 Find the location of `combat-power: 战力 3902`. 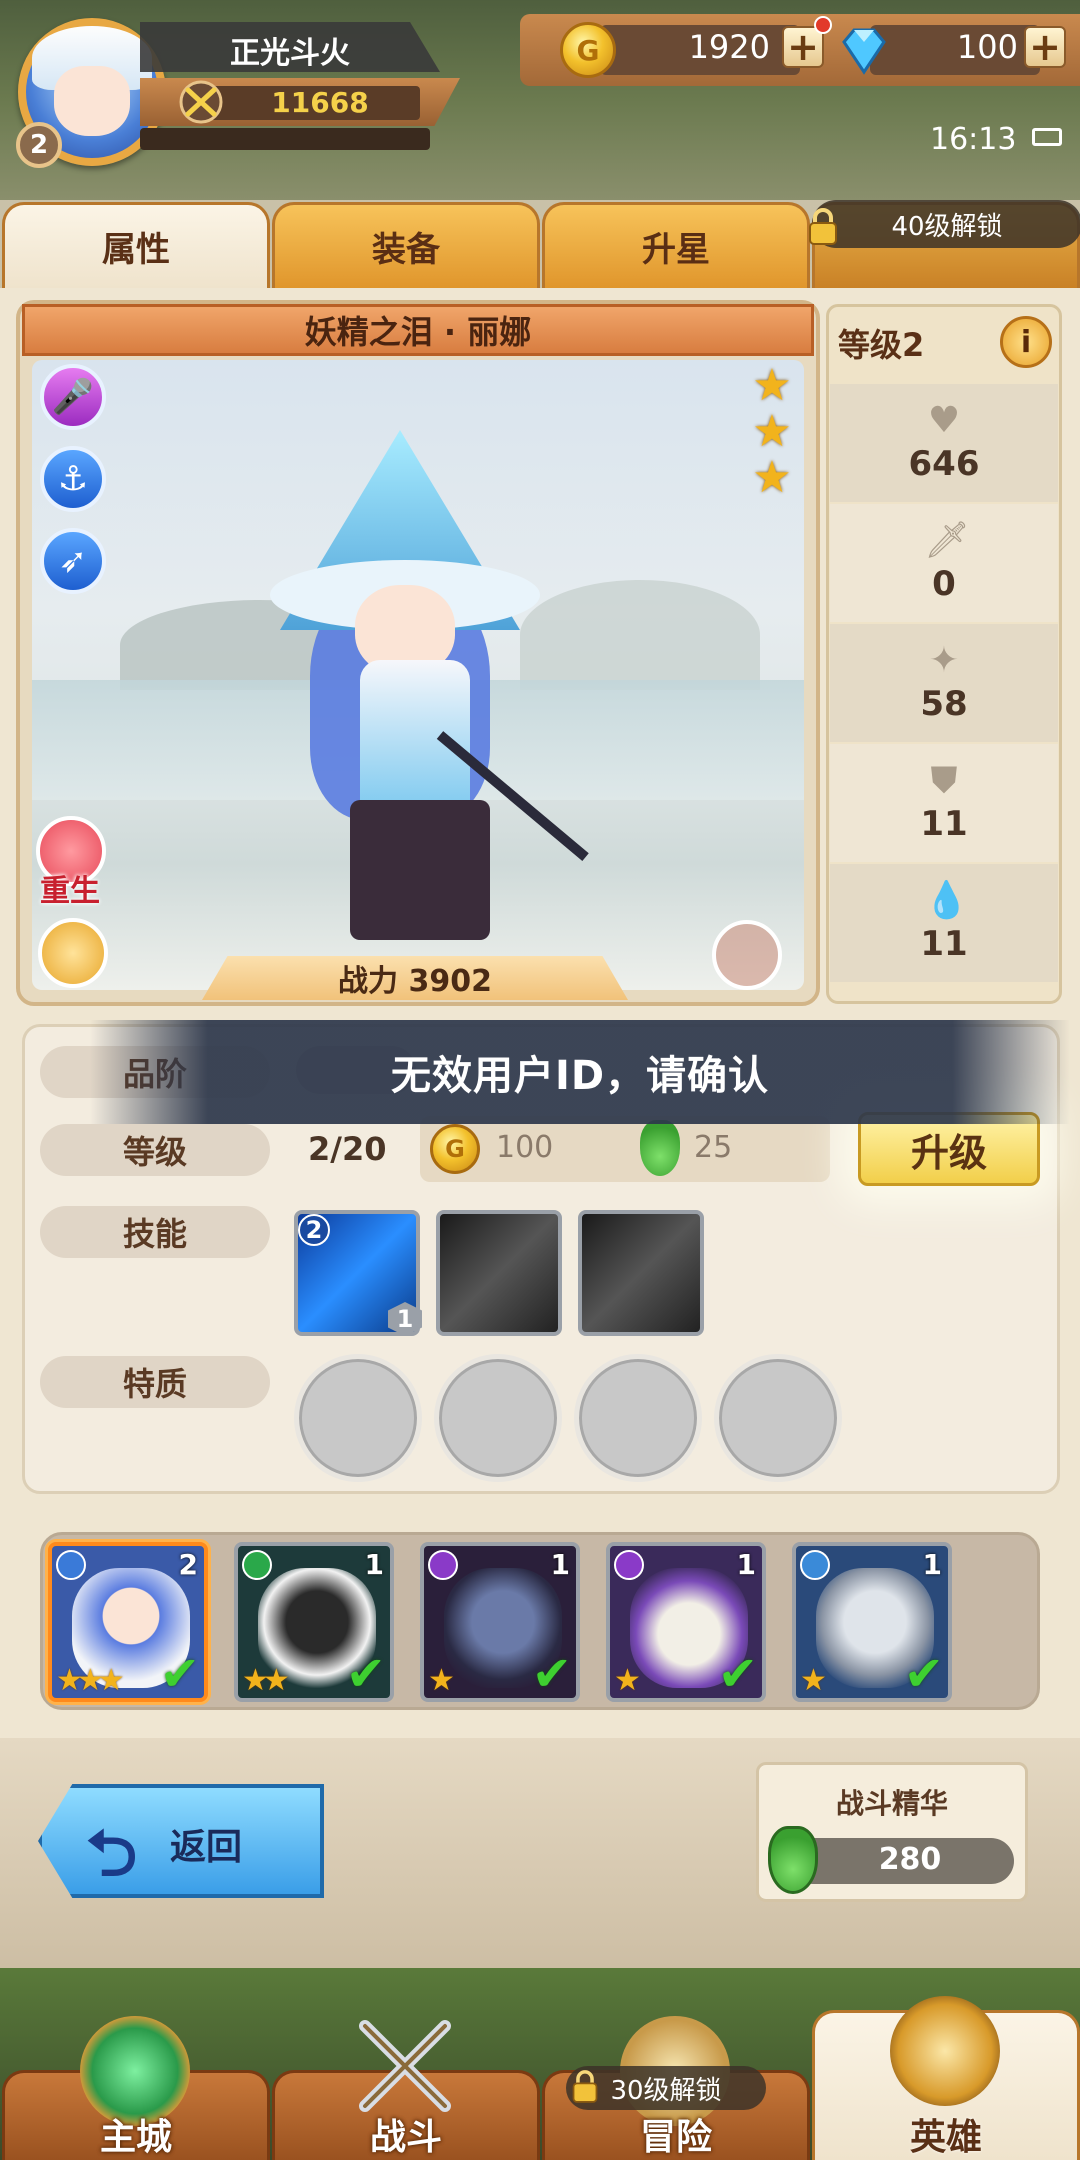

combat-power: 战力 3902 is located at coordinates (415, 978).